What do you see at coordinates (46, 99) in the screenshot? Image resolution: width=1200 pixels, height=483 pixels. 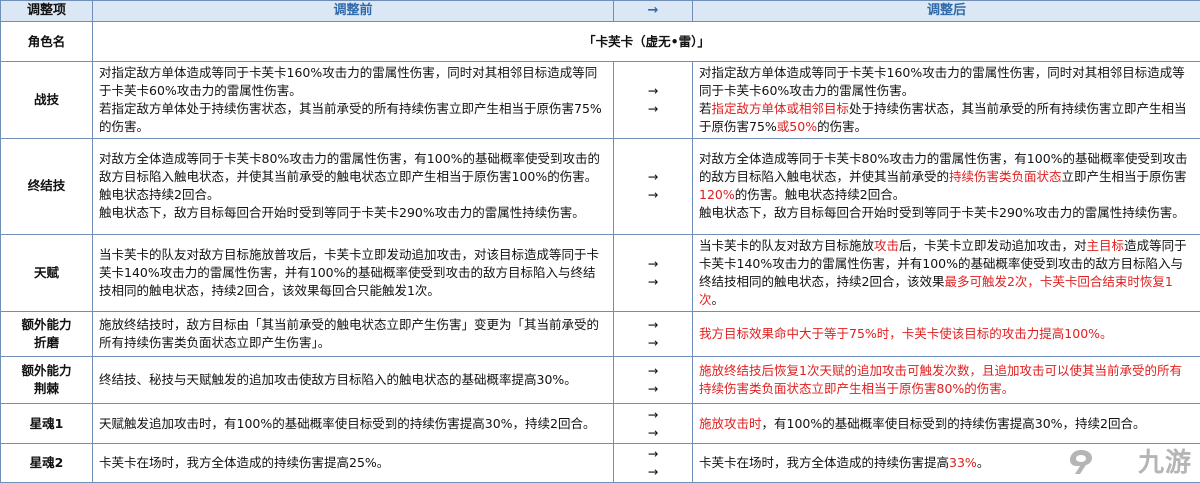 I see `row-label: 战技` at bounding box center [46, 99].